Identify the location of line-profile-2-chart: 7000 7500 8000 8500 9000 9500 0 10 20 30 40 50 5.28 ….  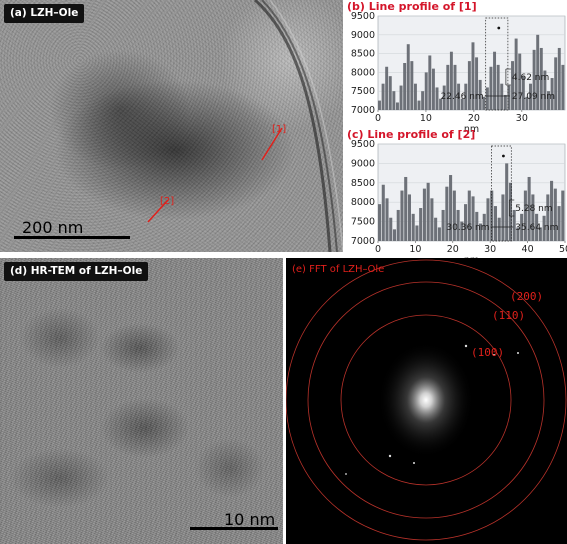
(459, 202).